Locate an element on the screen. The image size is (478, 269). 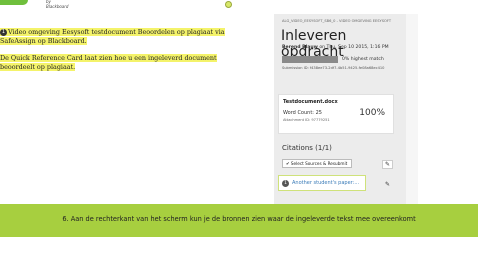
citations-heading: Citations (1/1) is located at coordinates (307, 148).